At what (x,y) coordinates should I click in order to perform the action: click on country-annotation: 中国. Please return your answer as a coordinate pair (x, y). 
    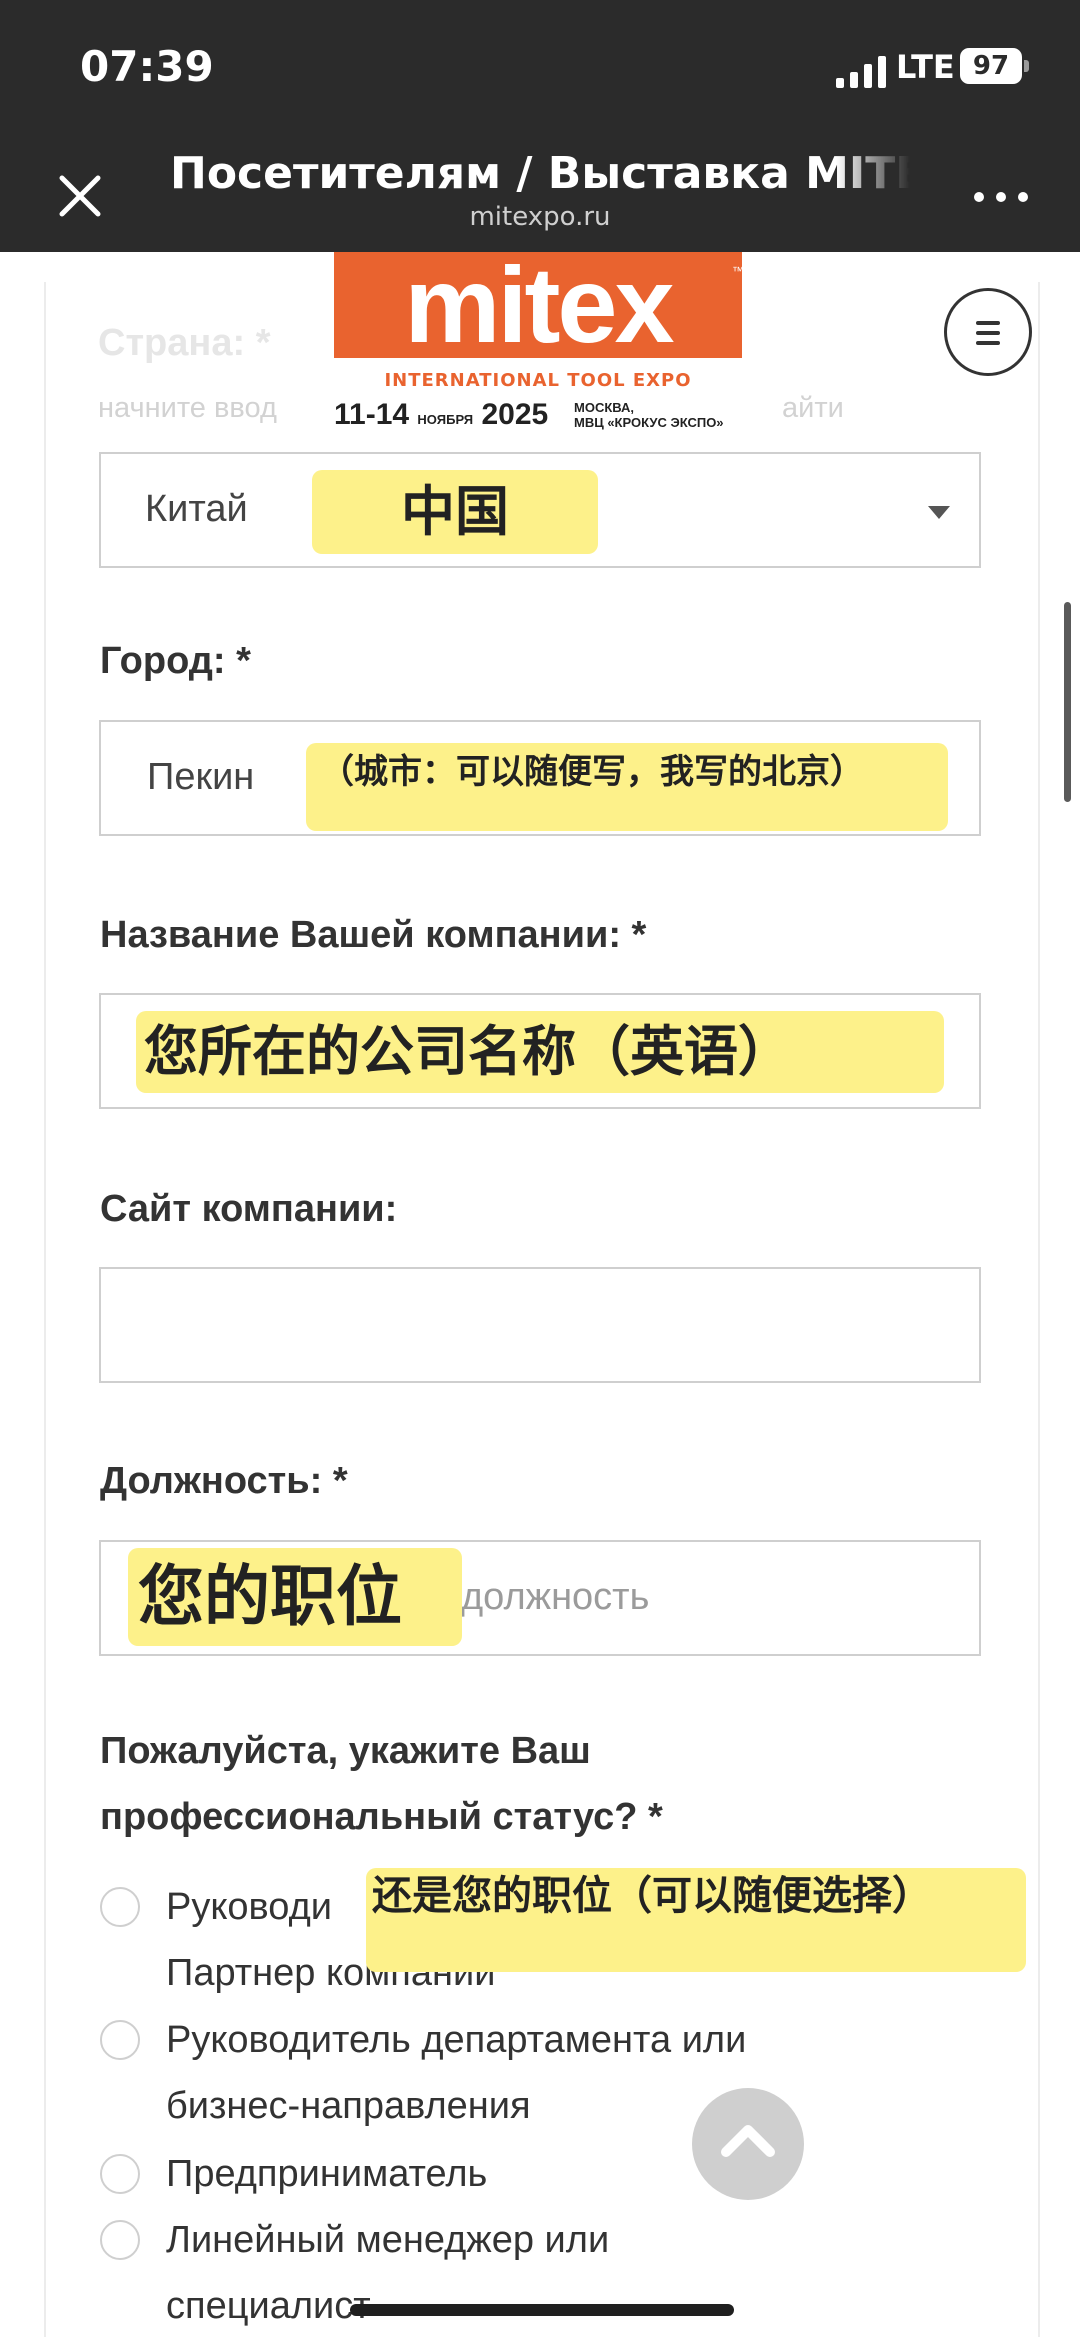
    Looking at the image, I should click on (455, 512).